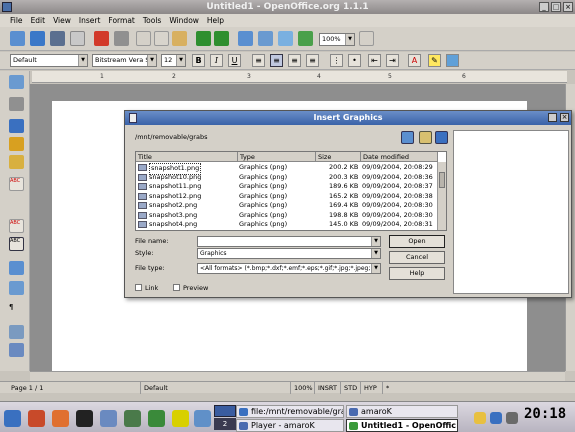 The height and width of the screenshot is (432, 575). What do you see at coordinates (287, 7) in the screenshot?
I see `window-titlebar: Untitled1 - OpenOffice.org 1.1.1 _ □ ×` at bounding box center [287, 7].